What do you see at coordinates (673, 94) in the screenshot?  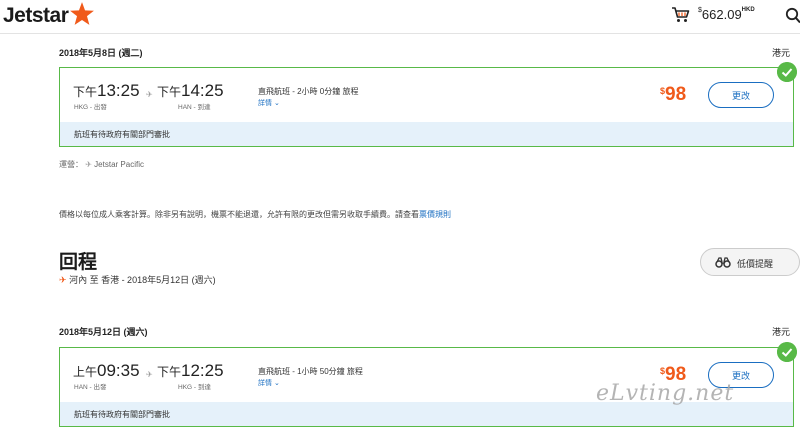 I see `outbound-price: $98` at bounding box center [673, 94].